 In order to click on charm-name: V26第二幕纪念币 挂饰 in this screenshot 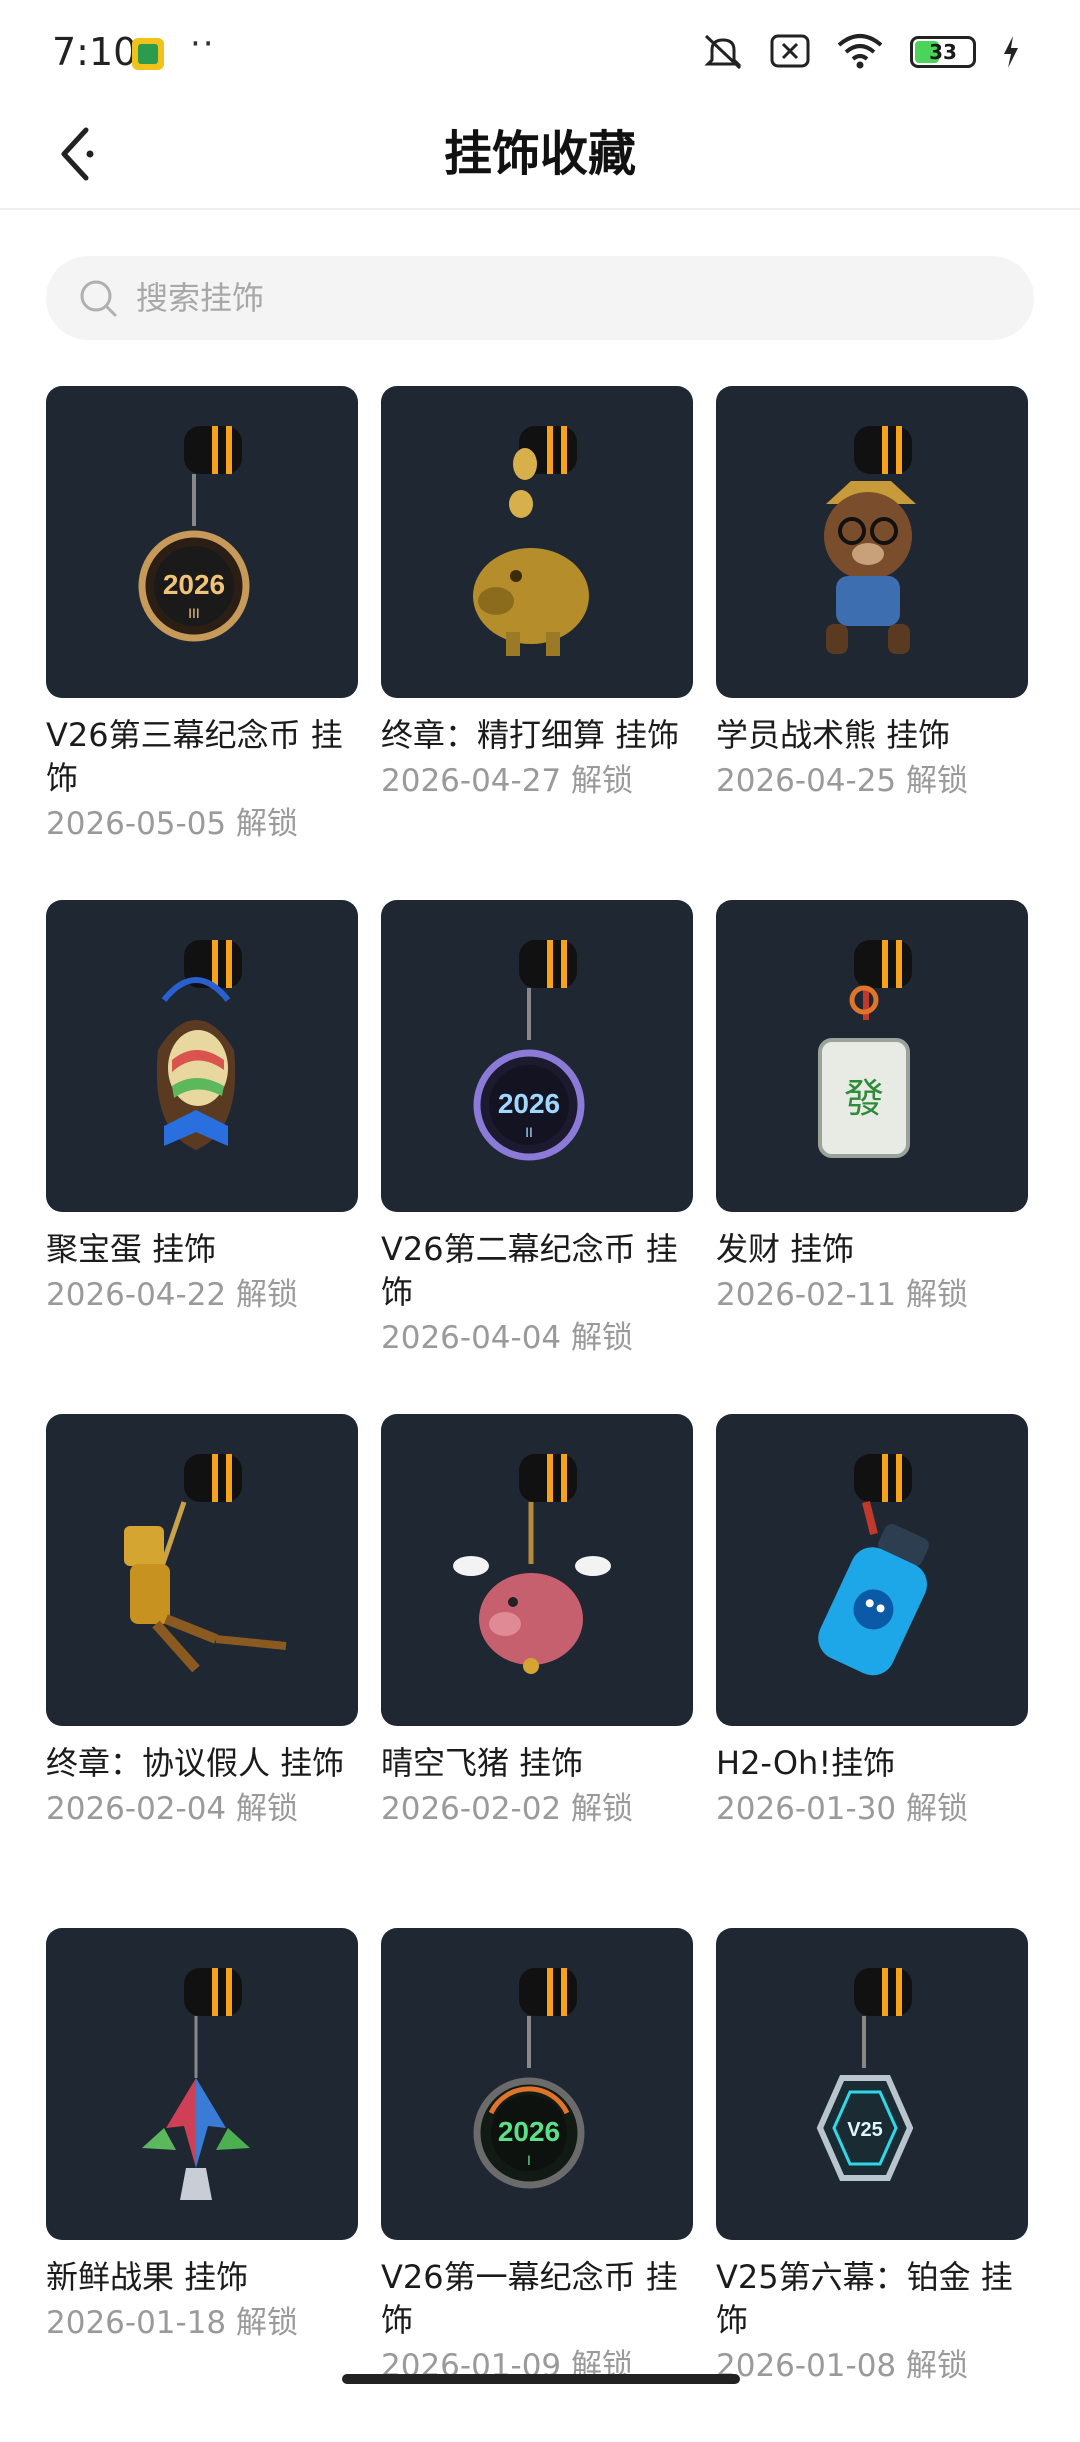, I will do `click(529, 1270)`.